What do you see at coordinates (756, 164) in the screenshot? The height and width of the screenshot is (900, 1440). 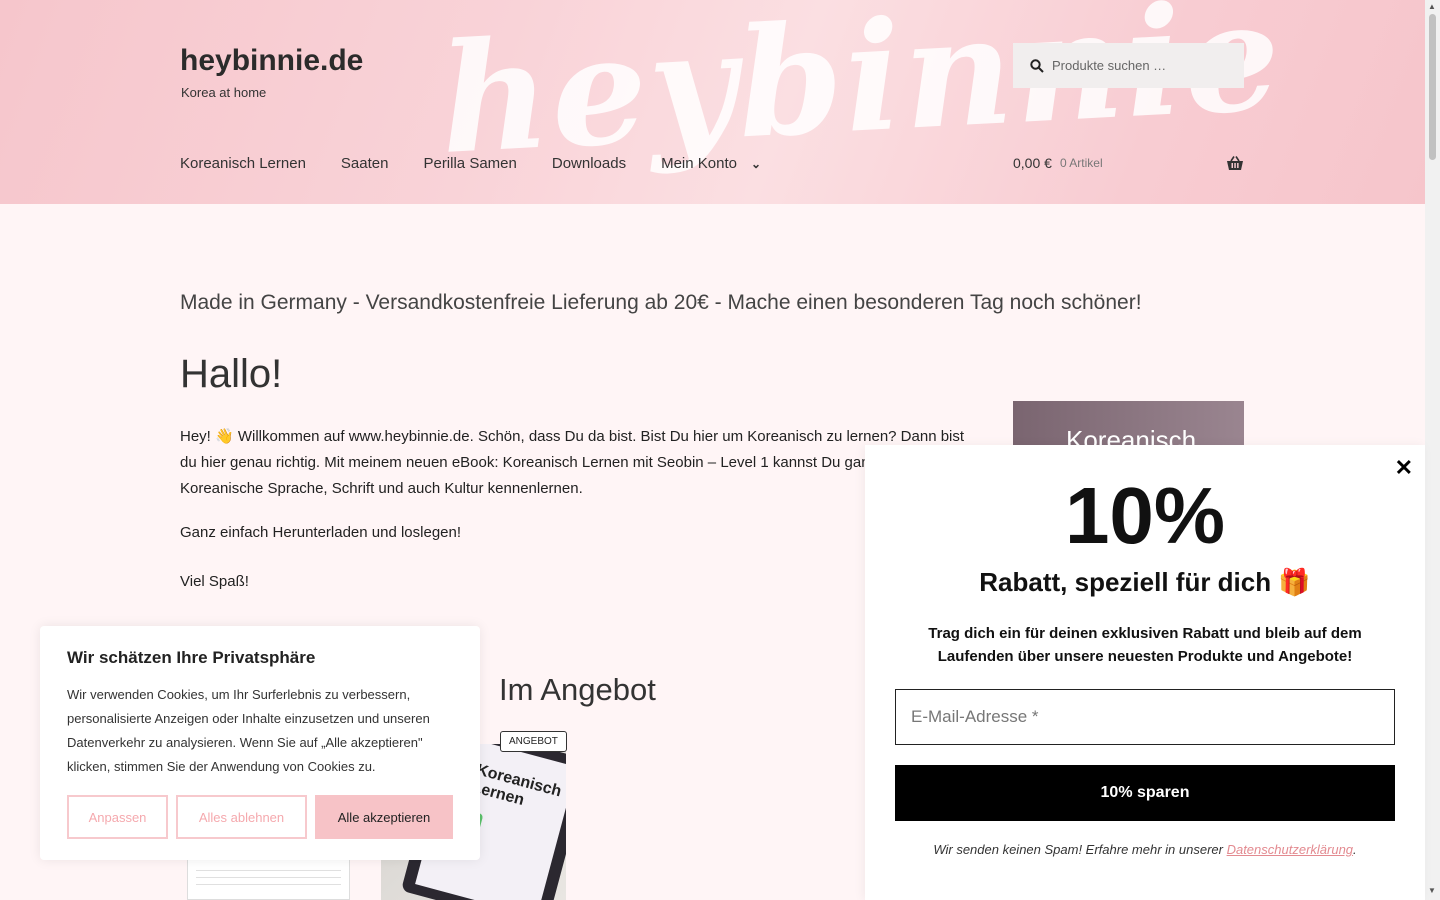 I see `chevron-down-icon: ⌄` at bounding box center [756, 164].